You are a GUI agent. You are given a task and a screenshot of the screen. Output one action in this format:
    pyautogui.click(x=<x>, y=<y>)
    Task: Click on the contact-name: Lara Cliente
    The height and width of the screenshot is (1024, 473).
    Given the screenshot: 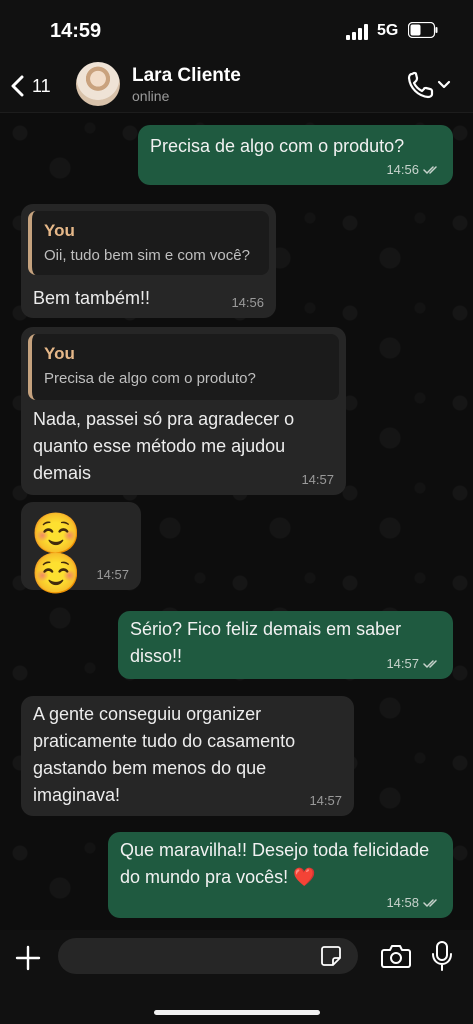 What is the action you would take?
    pyautogui.click(x=186, y=76)
    